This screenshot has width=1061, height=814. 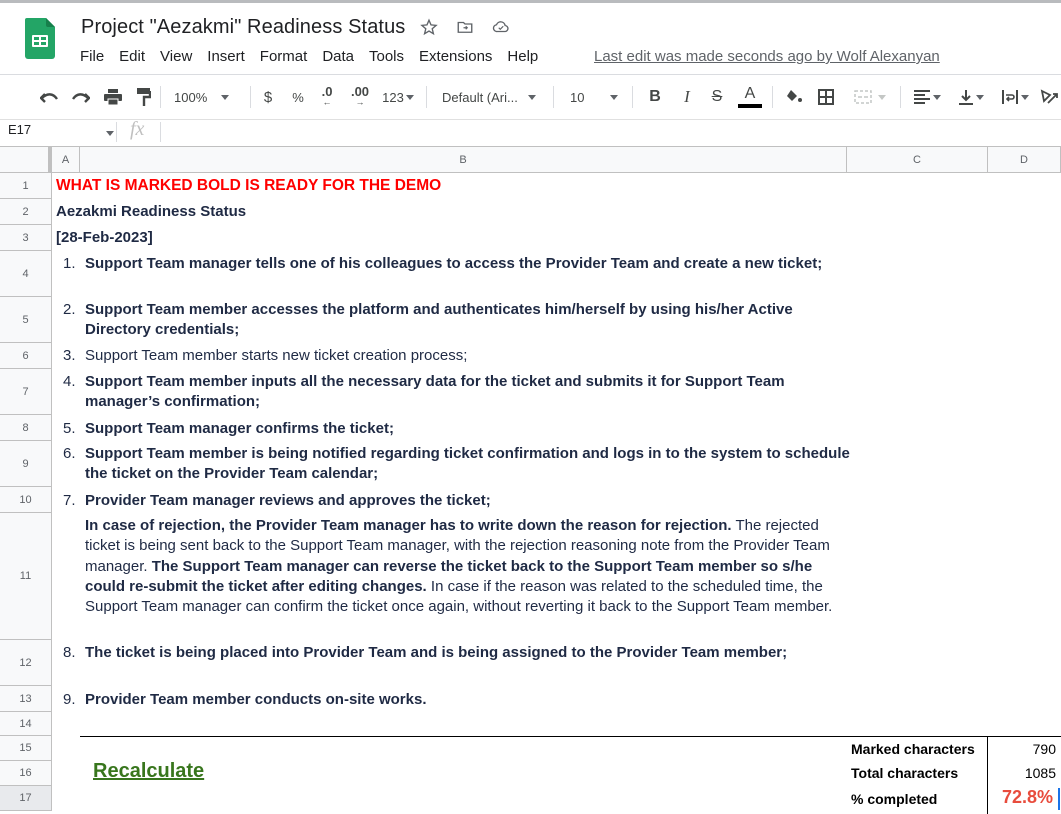 I want to click on total-characters-label: Total characters, so click(x=905, y=773).